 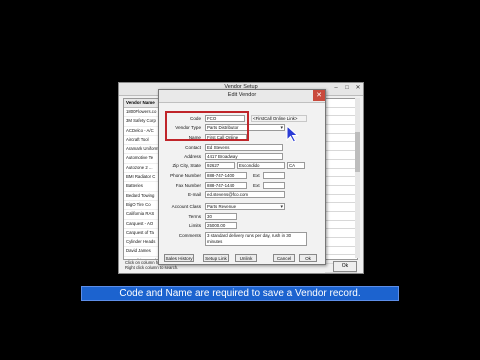 I want to click on minimize-icon: –, so click(x=336, y=88).